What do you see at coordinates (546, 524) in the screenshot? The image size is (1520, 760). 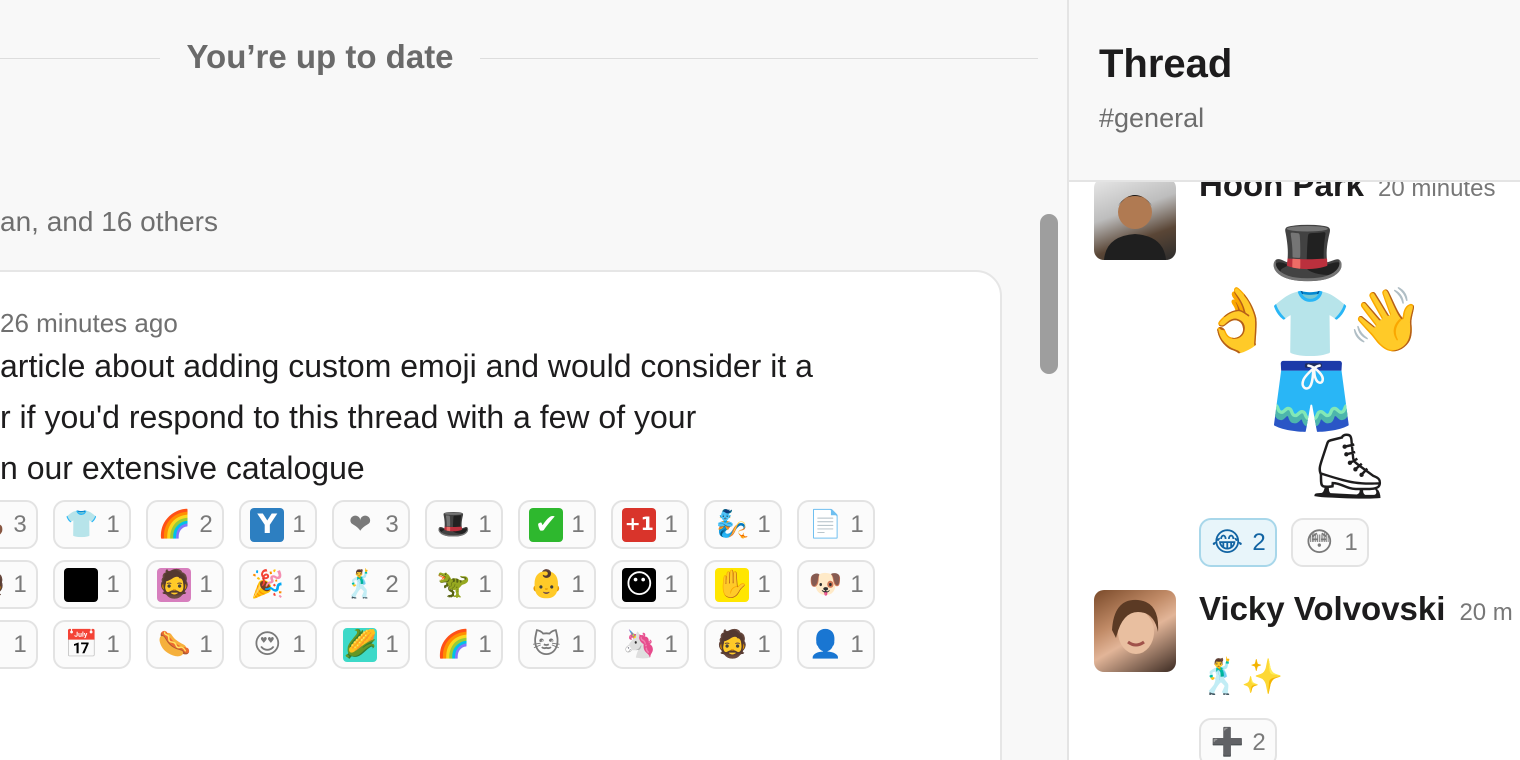 I see `check-mark-icon: ✔` at bounding box center [546, 524].